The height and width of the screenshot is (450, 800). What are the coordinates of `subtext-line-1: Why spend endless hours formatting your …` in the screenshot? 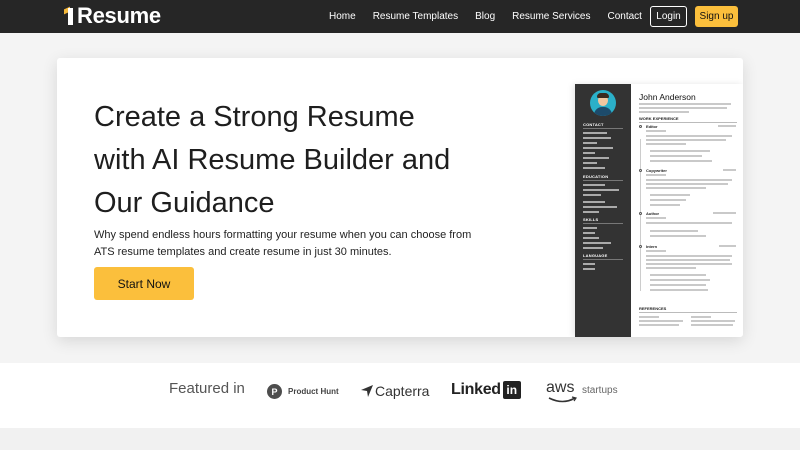 It's located at (283, 235).